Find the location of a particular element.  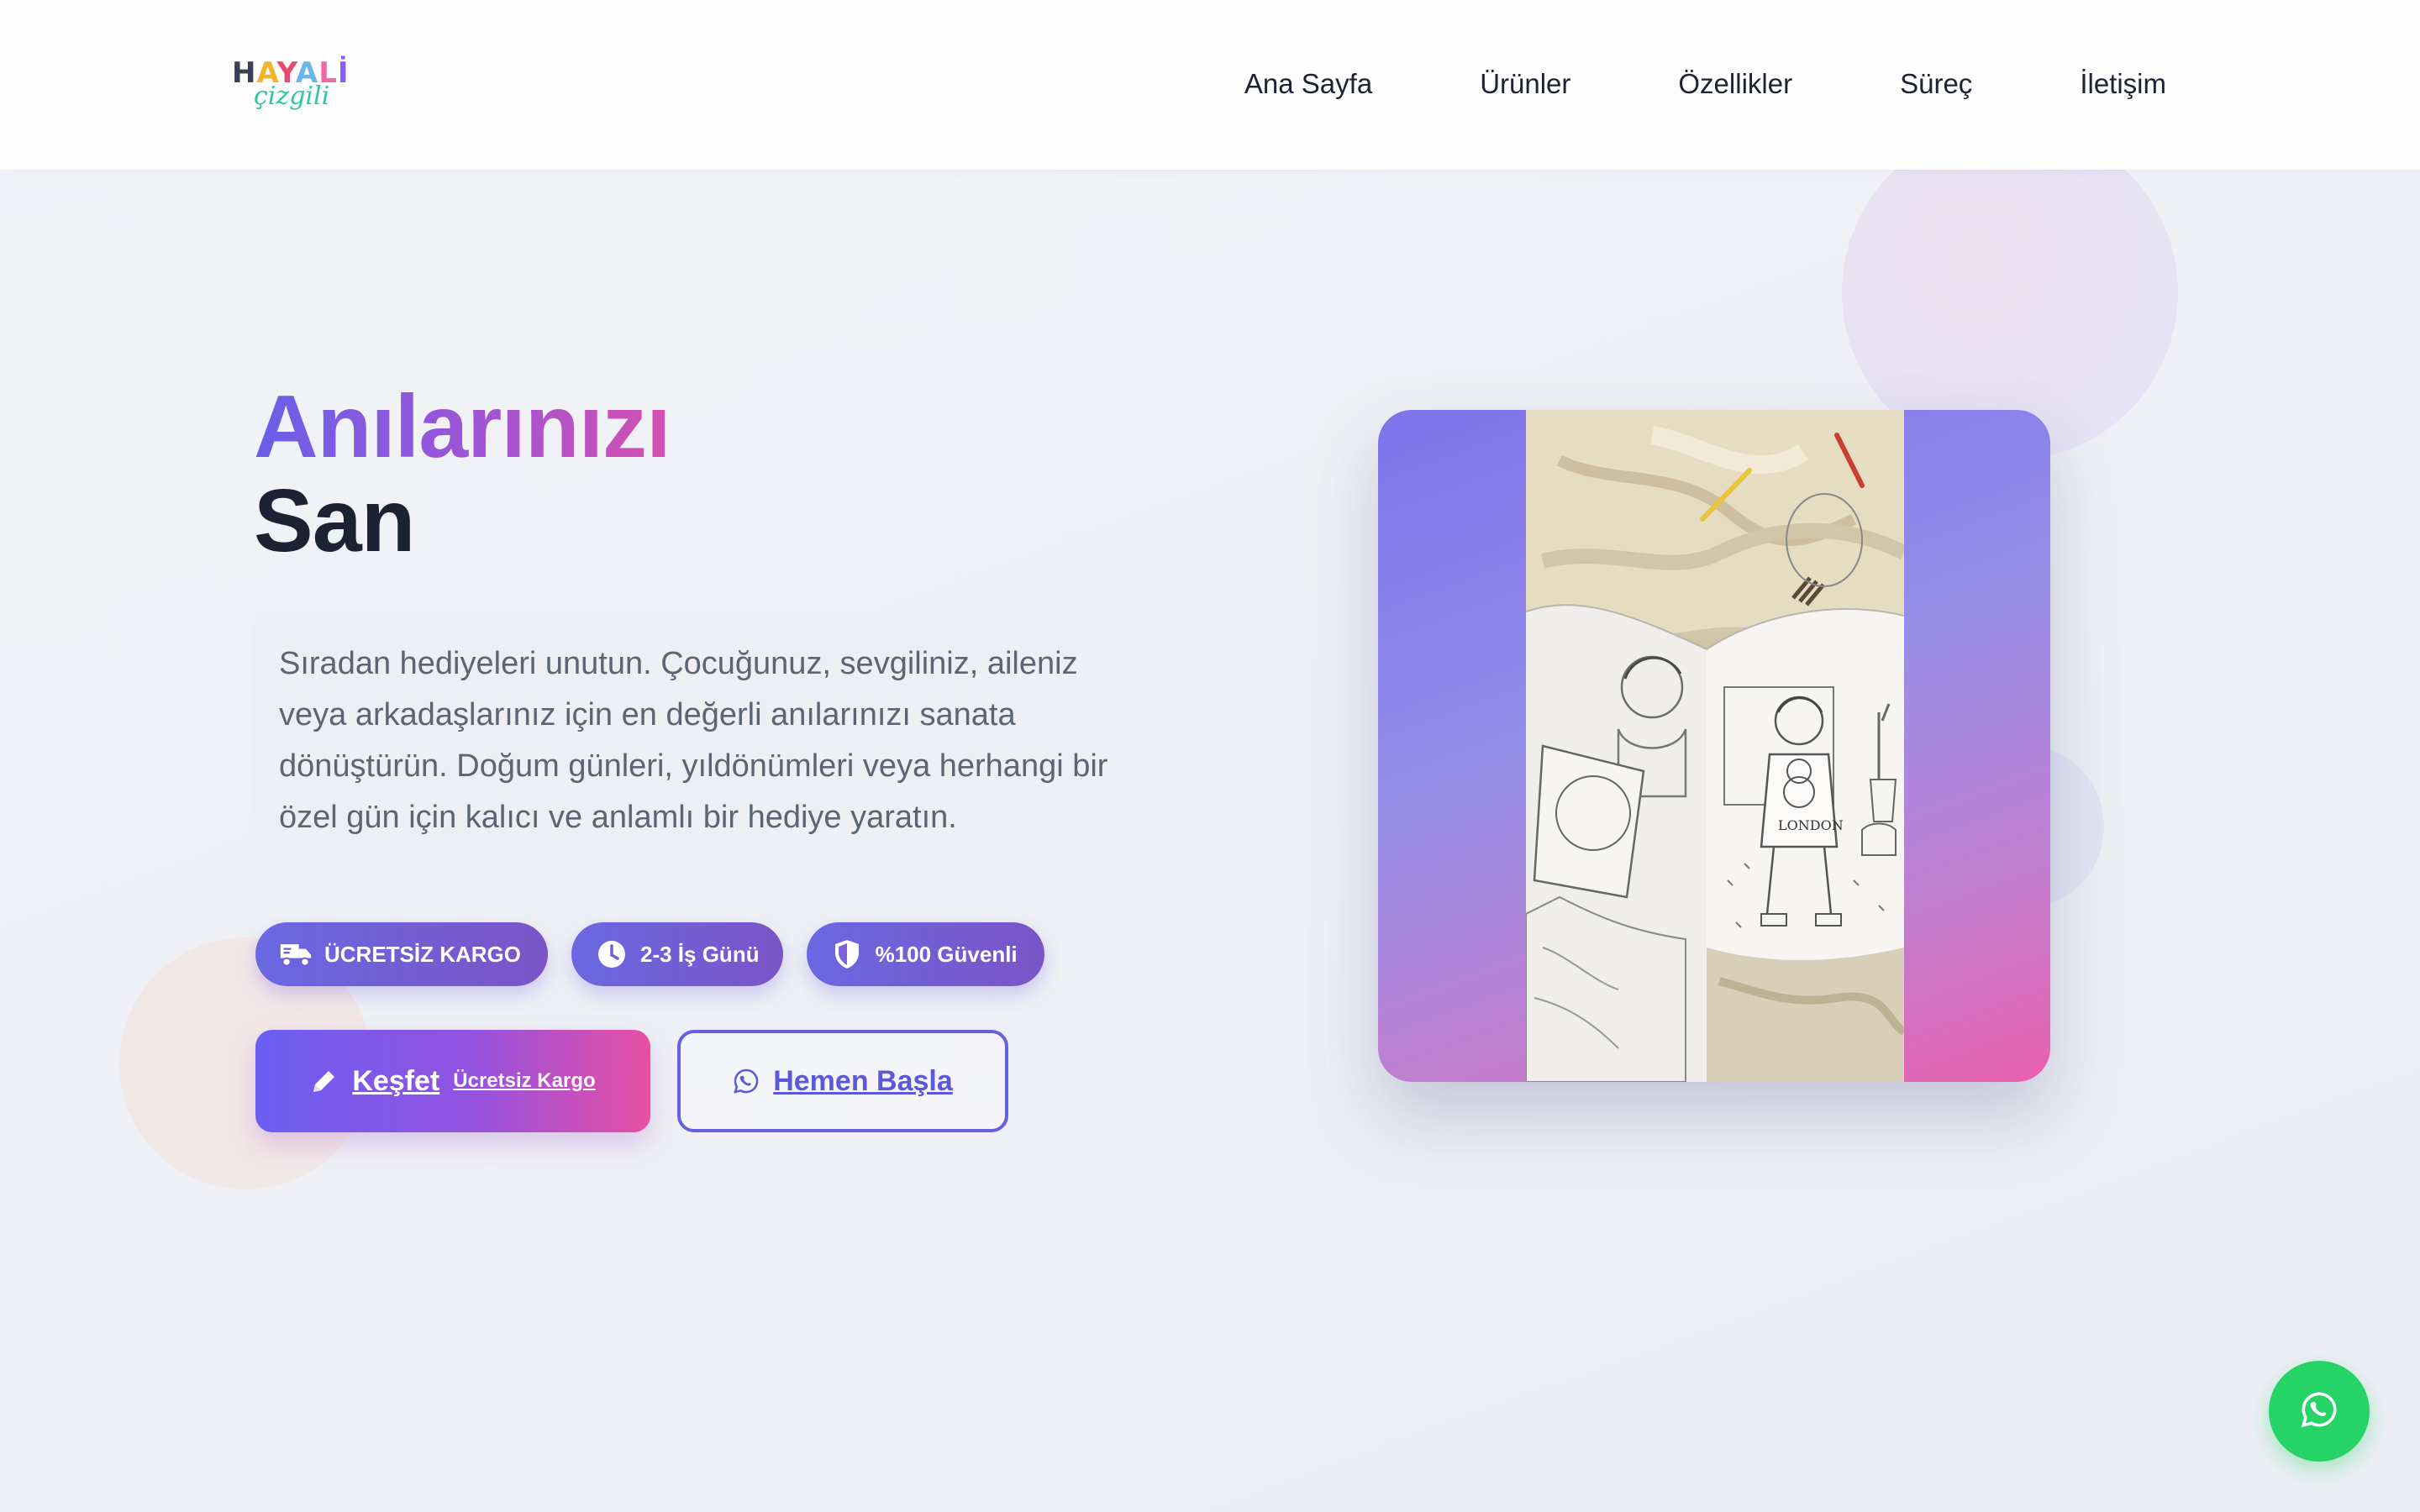

start-now-button: Hemen Başla is located at coordinates (842, 1081).